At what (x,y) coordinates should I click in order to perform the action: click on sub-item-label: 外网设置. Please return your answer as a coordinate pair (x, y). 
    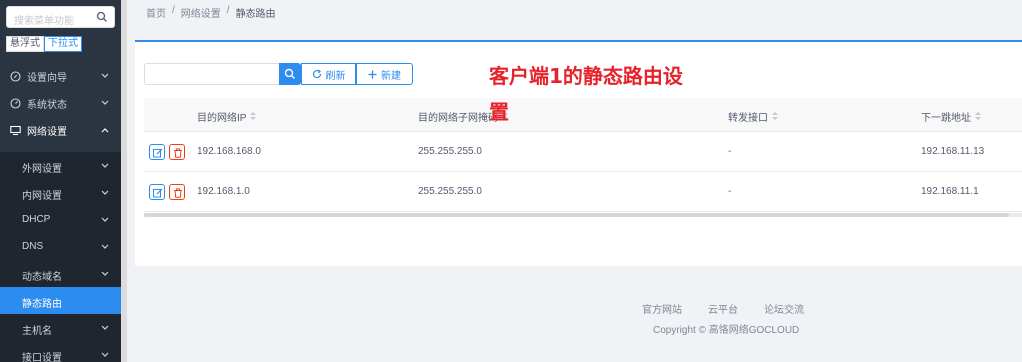
    Looking at the image, I should click on (42, 169).